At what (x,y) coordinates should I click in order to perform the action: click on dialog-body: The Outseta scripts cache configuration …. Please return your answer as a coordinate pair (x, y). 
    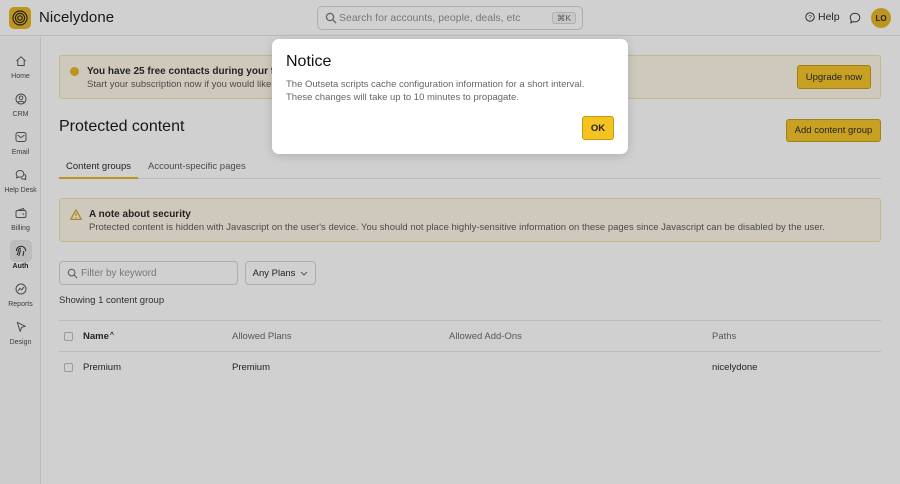
    Looking at the image, I should click on (435, 91).